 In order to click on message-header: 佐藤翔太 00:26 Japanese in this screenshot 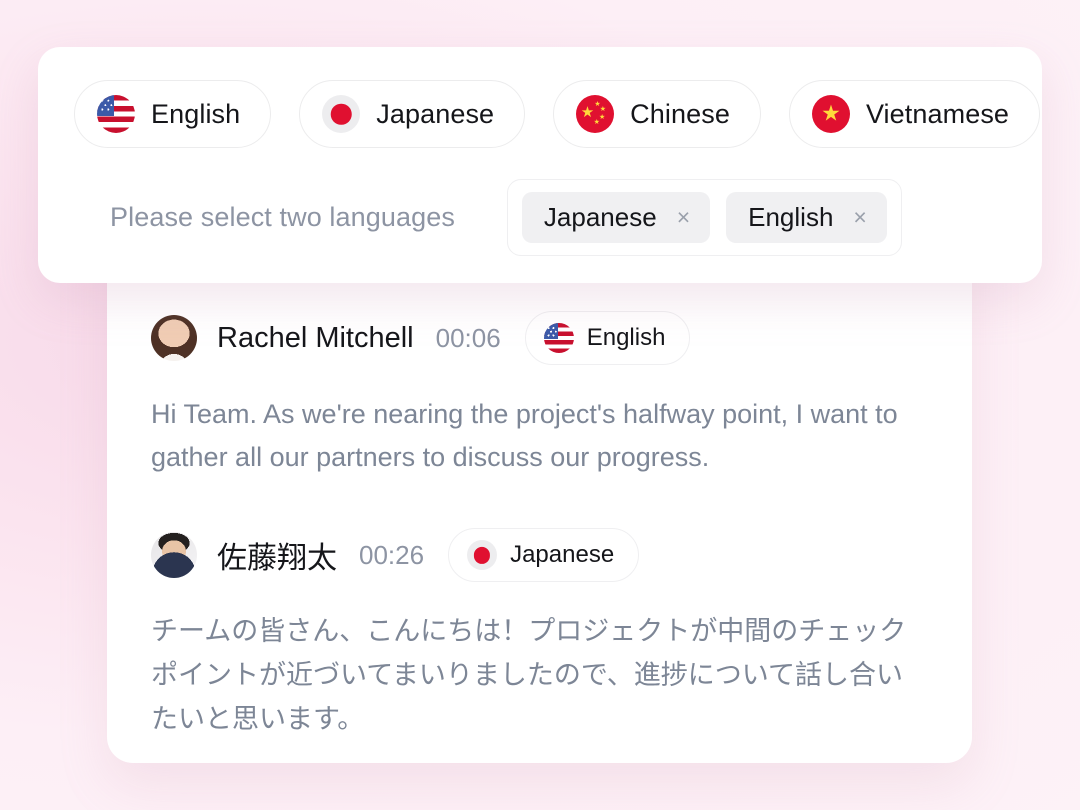, I will do `click(539, 555)`.